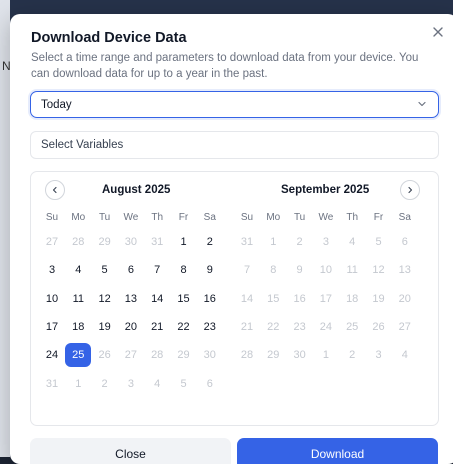  Describe the element at coordinates (56, 104) in the screenshot. I see `time-range-value: Today` at that location.